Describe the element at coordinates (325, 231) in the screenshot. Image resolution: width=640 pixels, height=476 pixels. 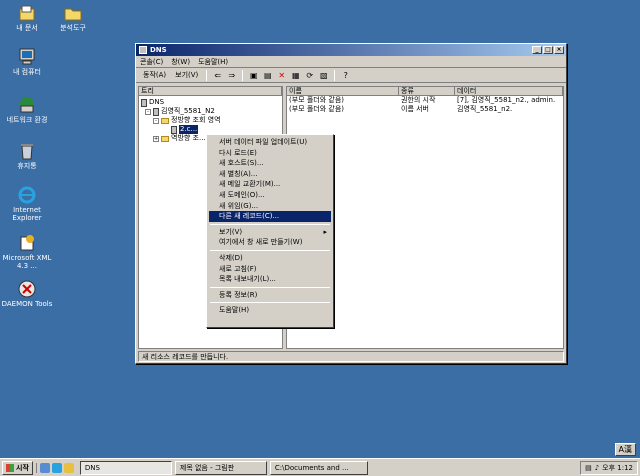
I see `submenu-arrow-icon: ▸` at that location.